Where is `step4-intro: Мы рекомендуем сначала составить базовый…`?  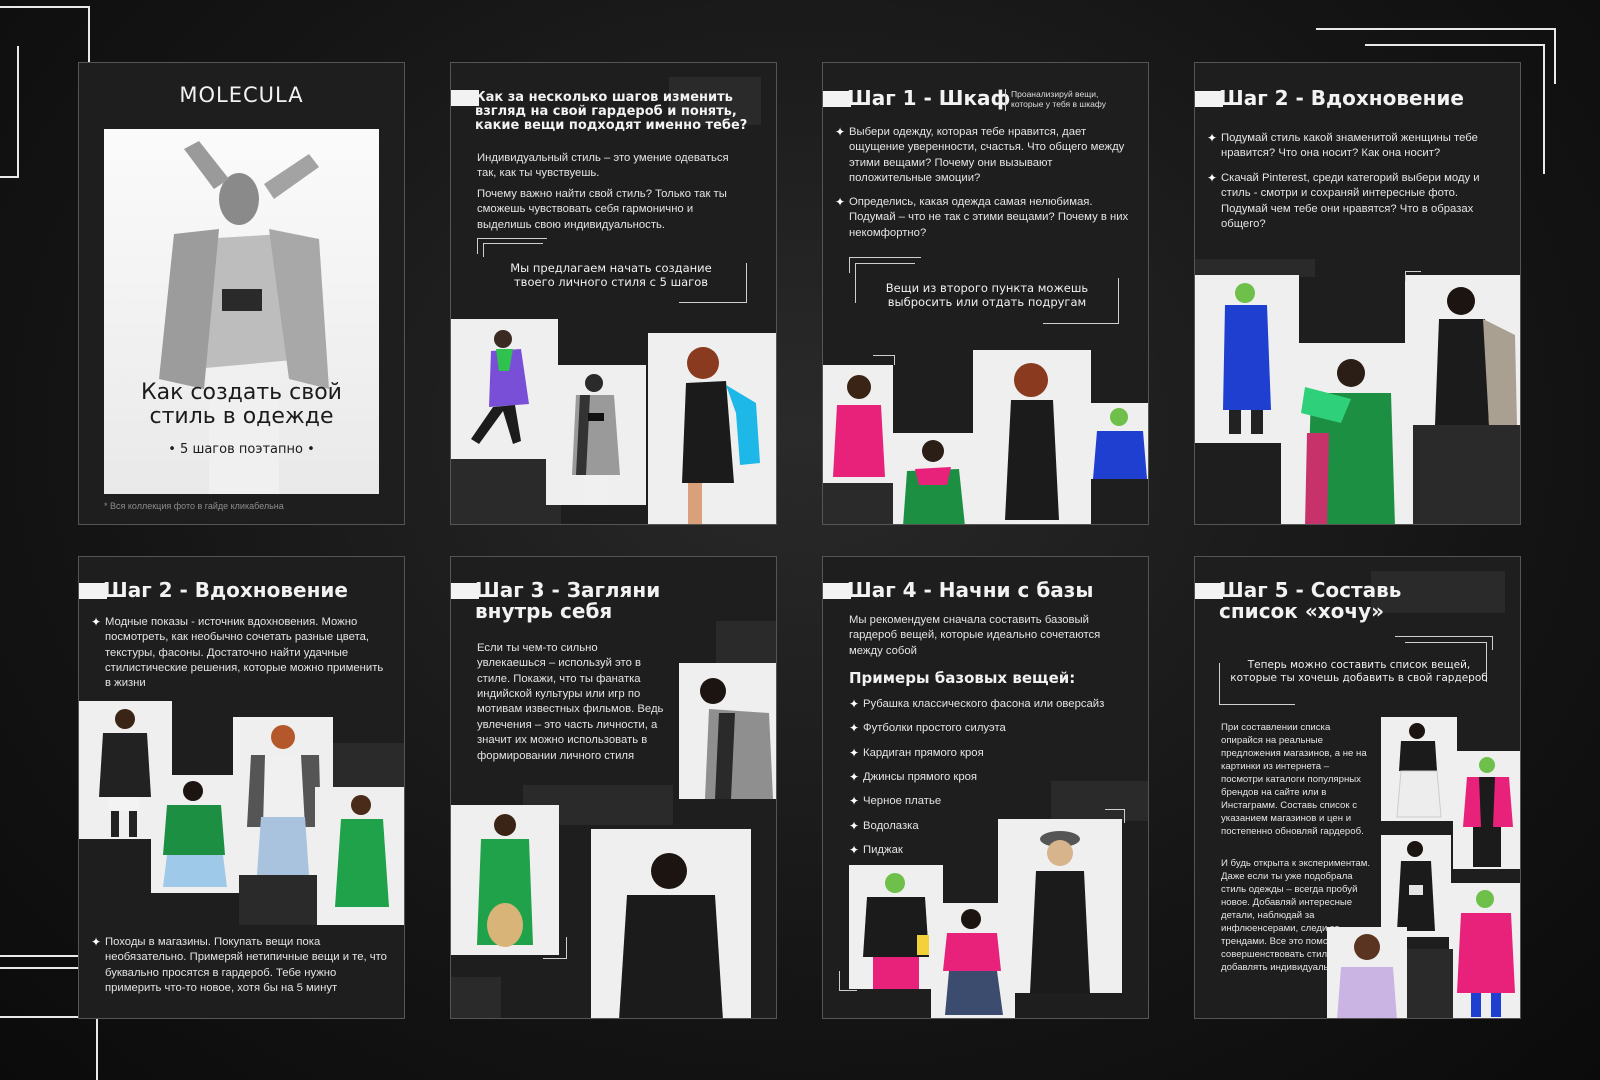
step4-intro: Мы рекомендуем сначала составить базовый… is located at coordinates (975, 635).